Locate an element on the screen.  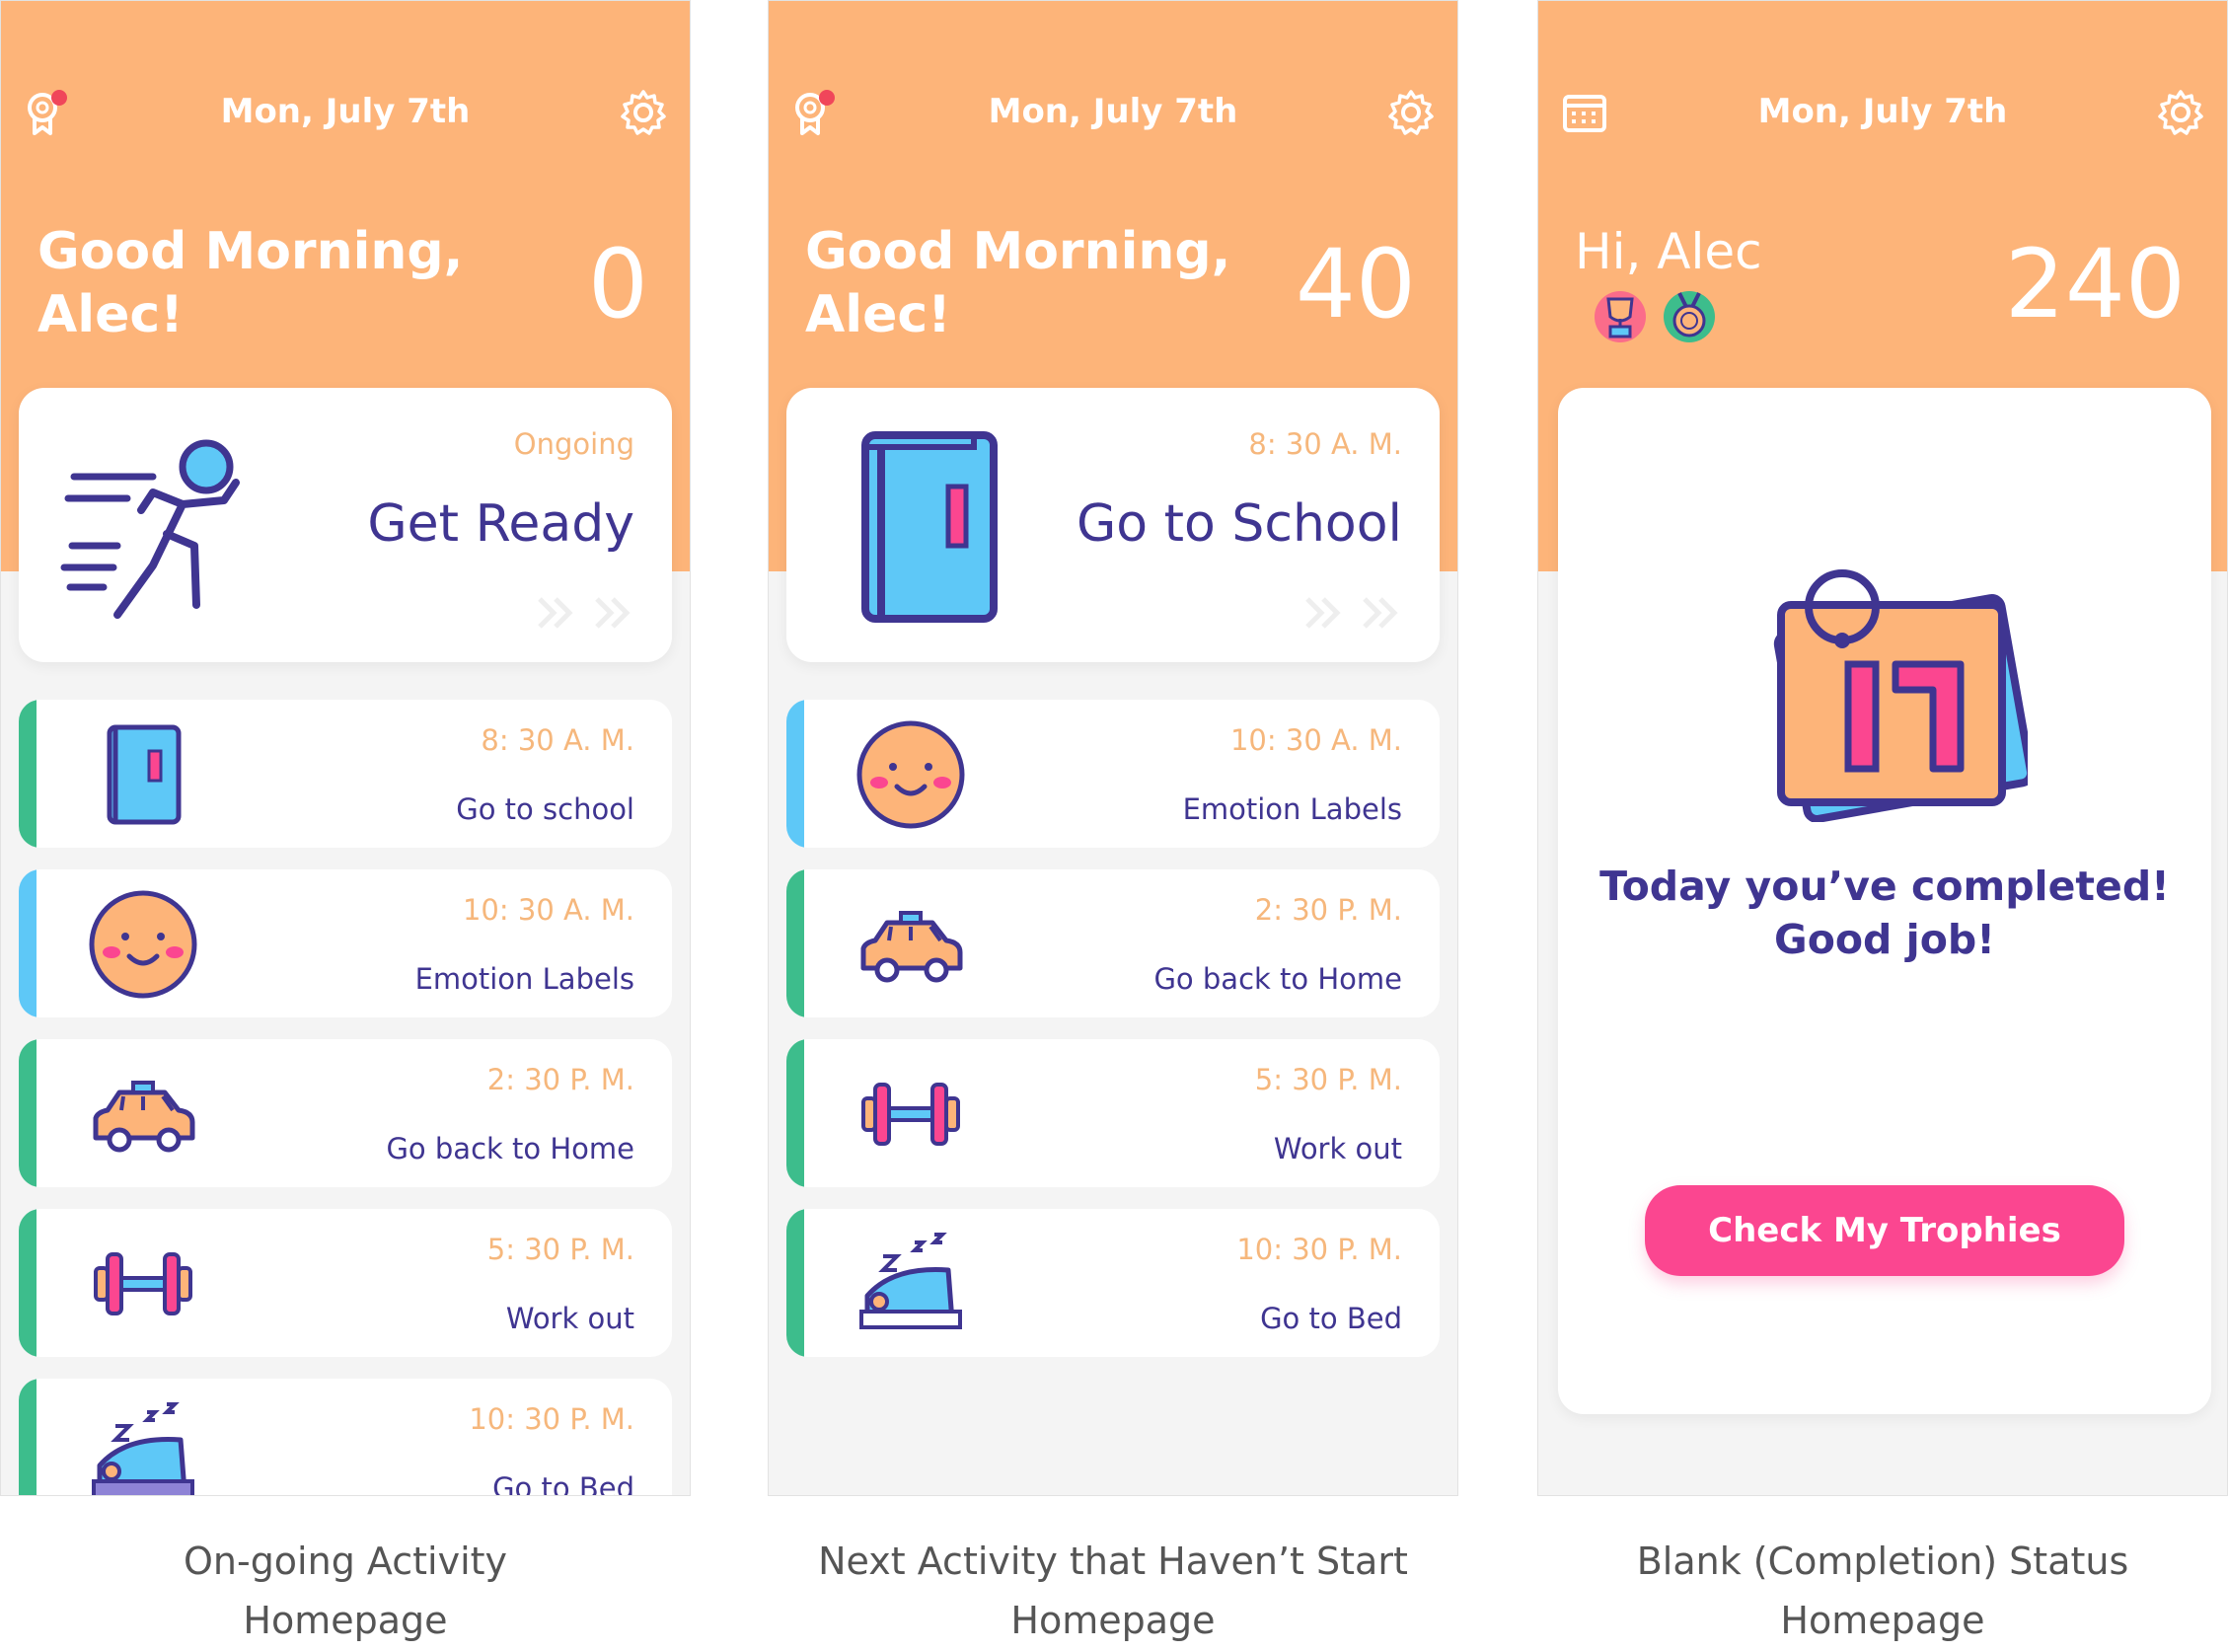
caption-screen-3: Blank (Completion) Status Homepage is located at coordinates (1882, 1590).